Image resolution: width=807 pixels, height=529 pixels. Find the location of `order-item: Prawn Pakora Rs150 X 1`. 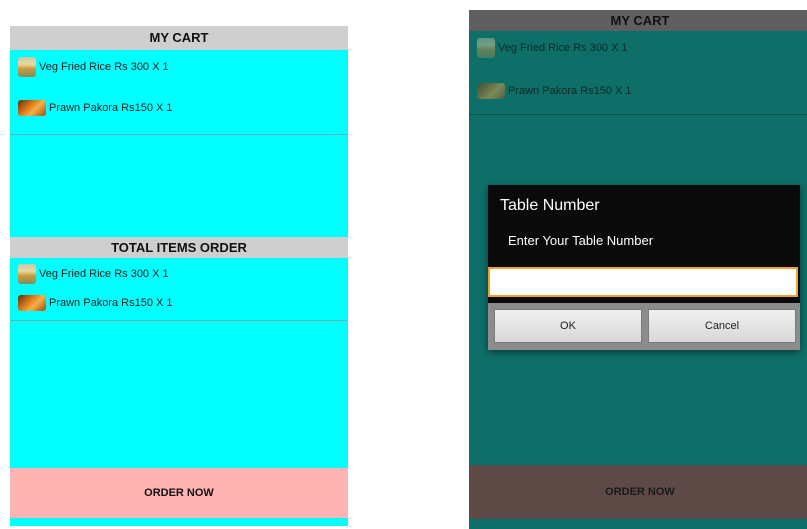

order-item: Prawn Pakora Rs150 X 1 is located at coordinates (95, 303).